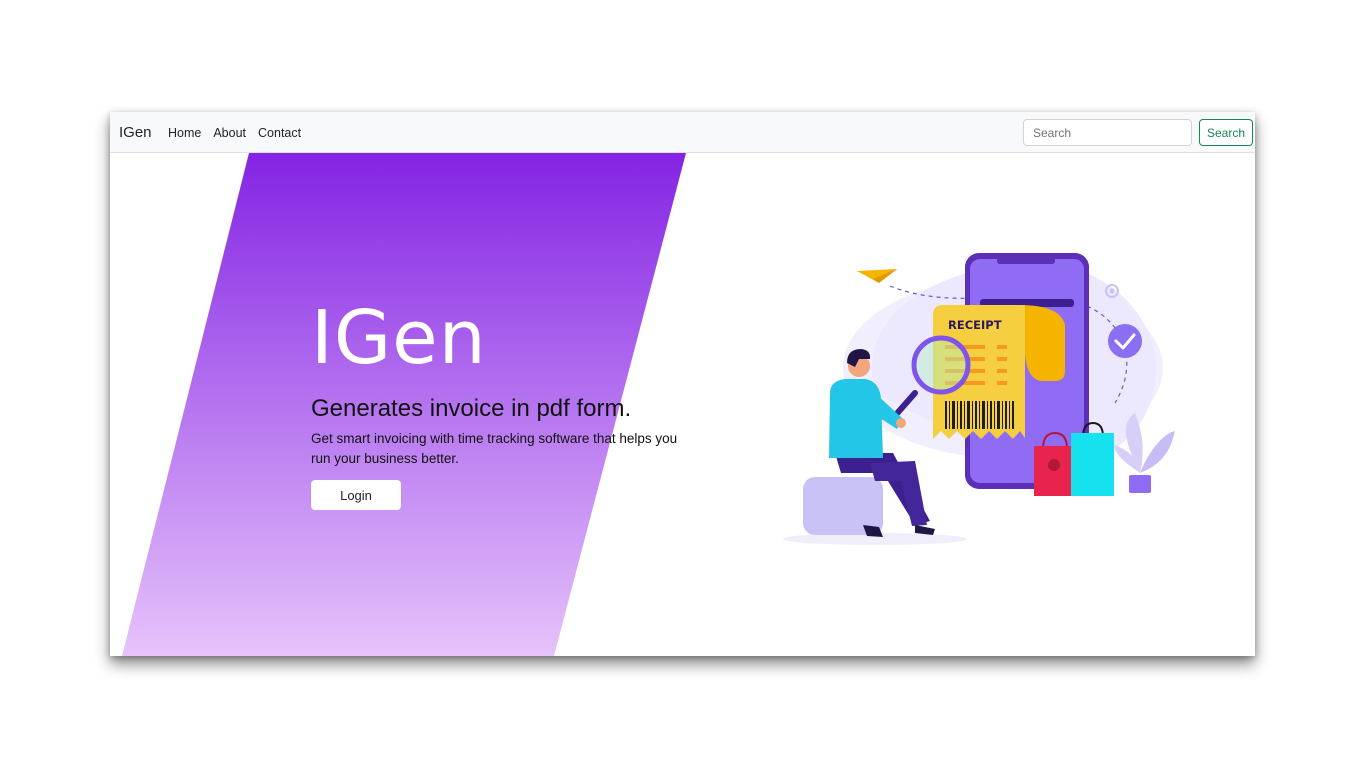 The height and width of the screenshot is (768, 1366). I want to click on hero-title: IGen, so click(399, 338).